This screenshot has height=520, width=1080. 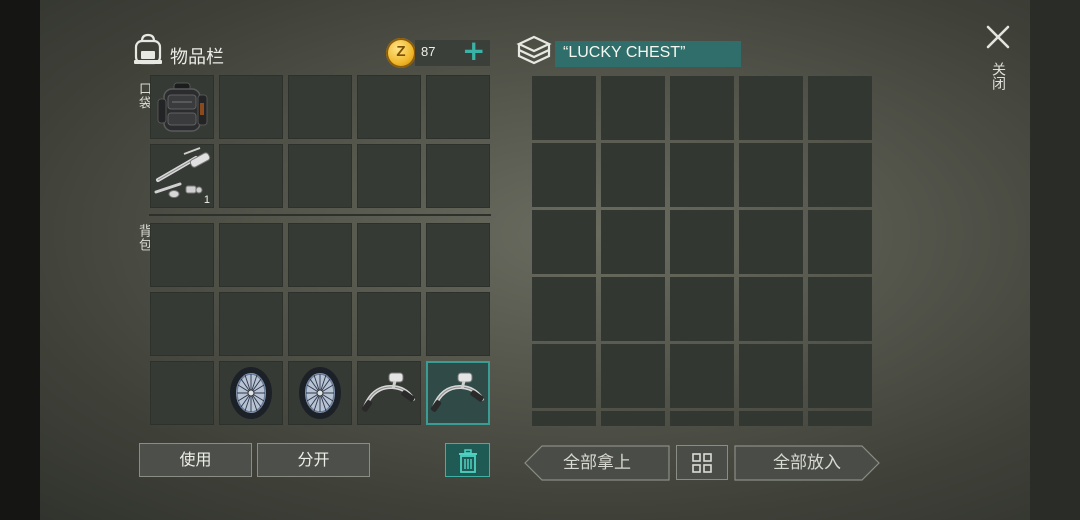 I want to click on take-all-label: 全部拿上, so click(x=597, y=463).